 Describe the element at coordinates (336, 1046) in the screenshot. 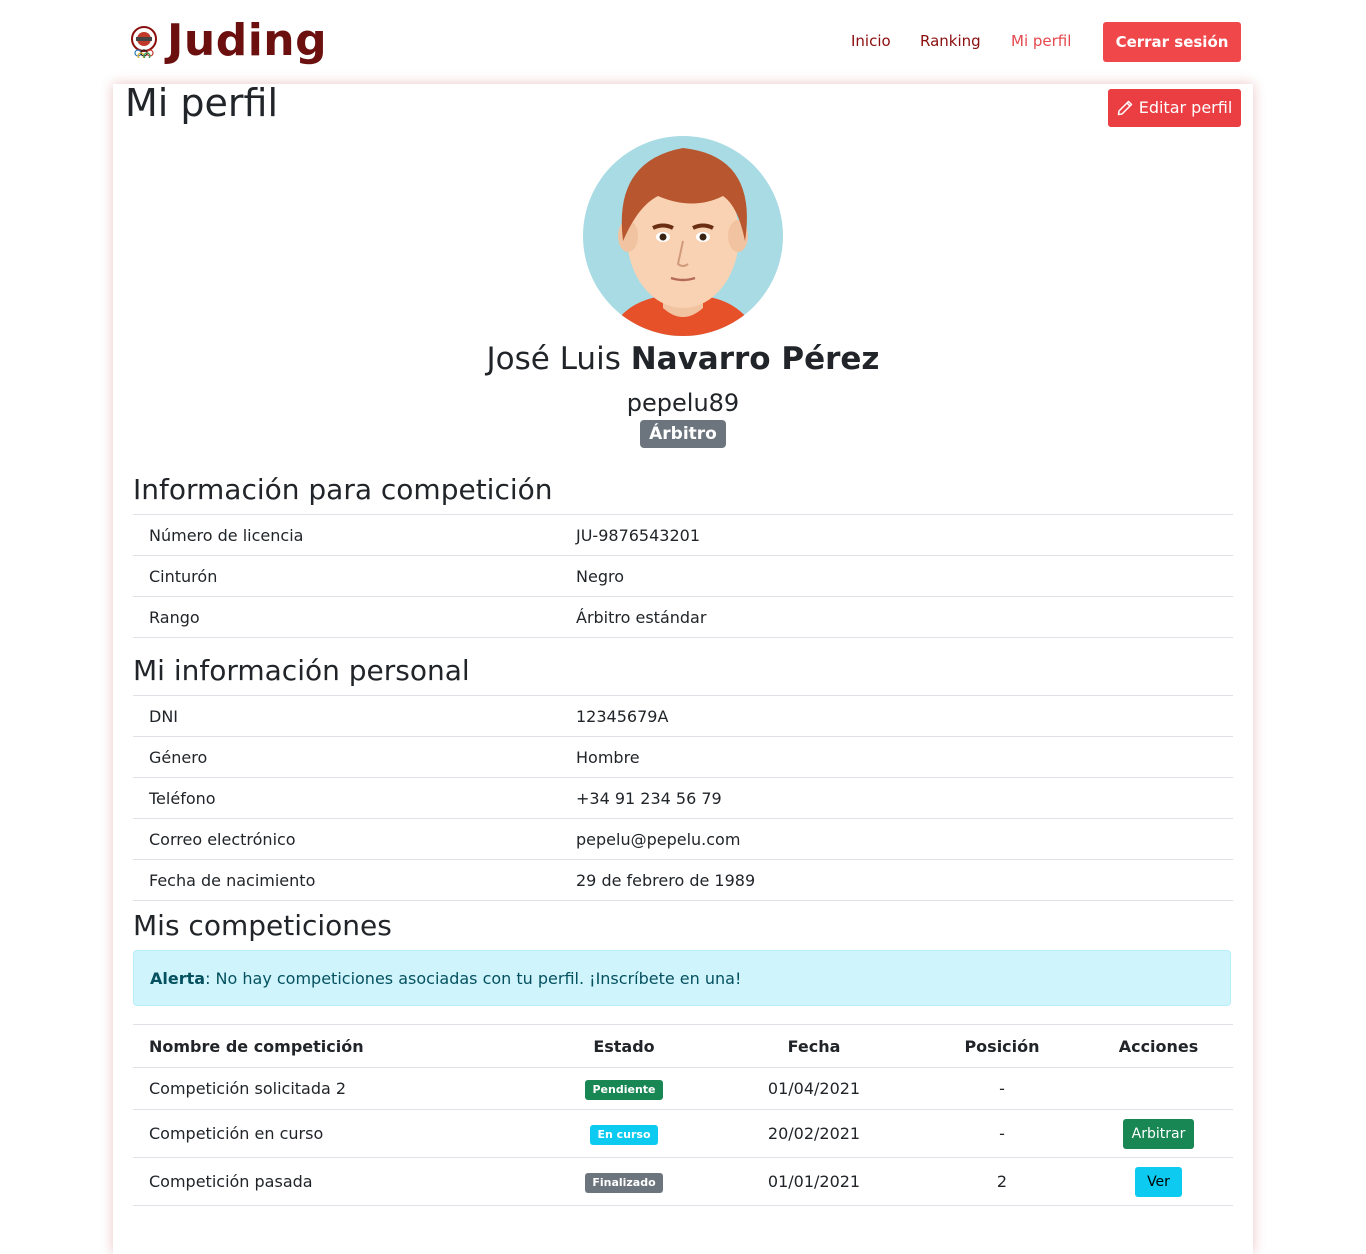

I see `column-header-name: Nombre de competición` at that location.